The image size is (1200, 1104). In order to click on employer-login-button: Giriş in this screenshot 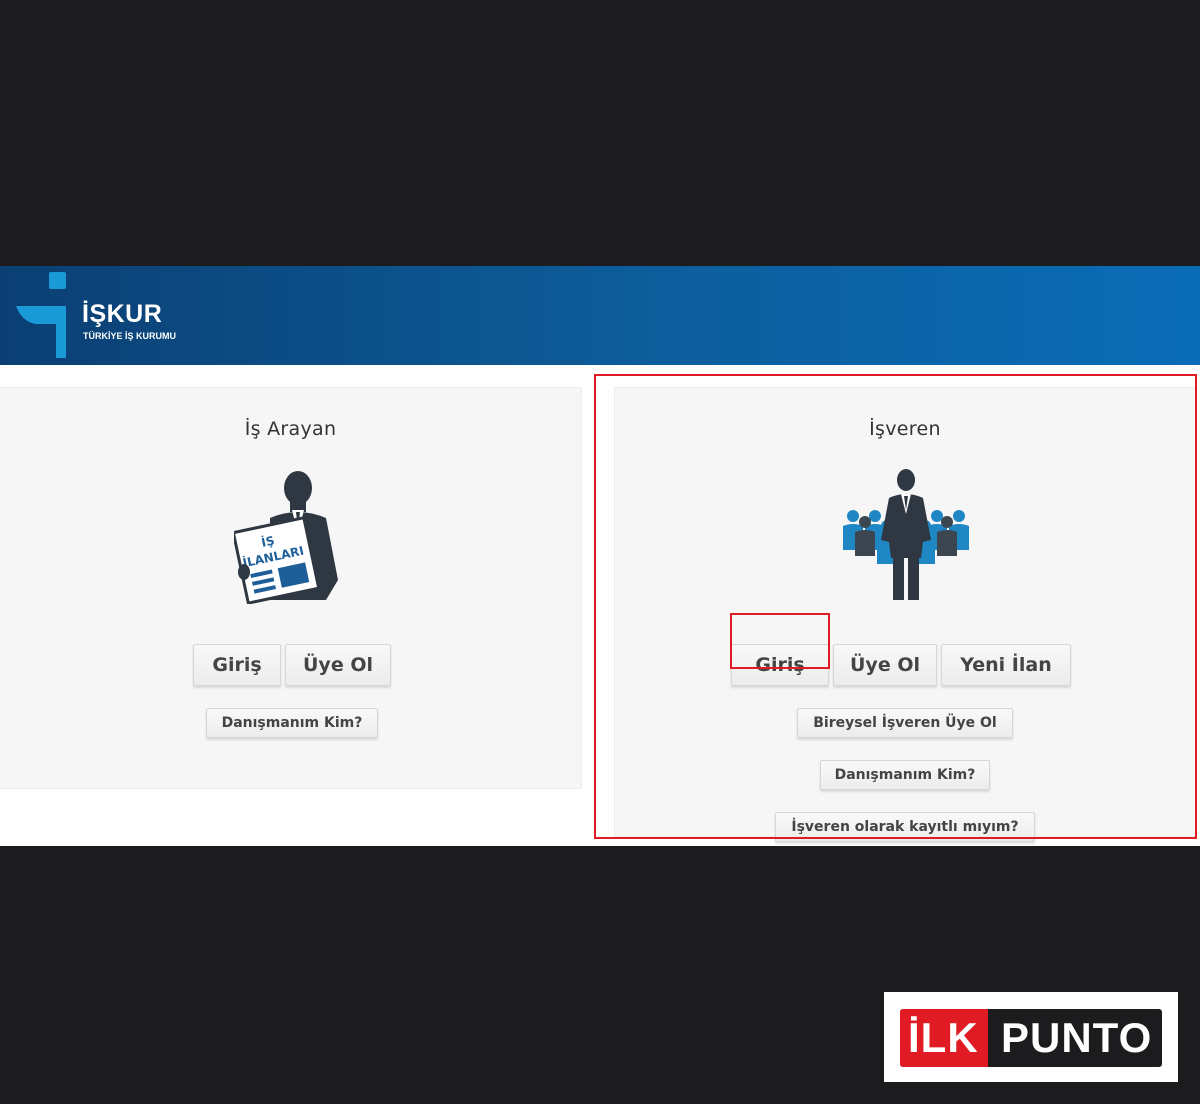, I will do `click(780, 665)`.